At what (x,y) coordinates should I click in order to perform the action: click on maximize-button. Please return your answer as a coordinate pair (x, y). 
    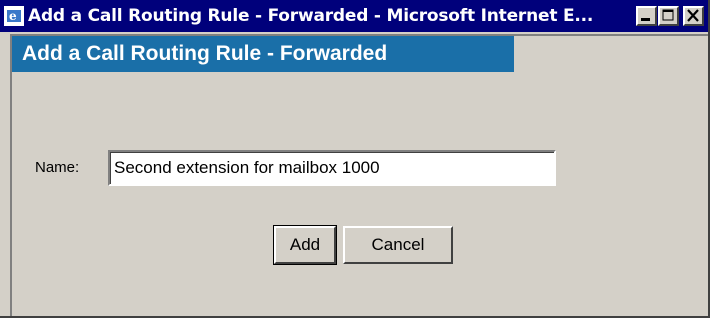
    Looking at the image, I should click on (668, 16).